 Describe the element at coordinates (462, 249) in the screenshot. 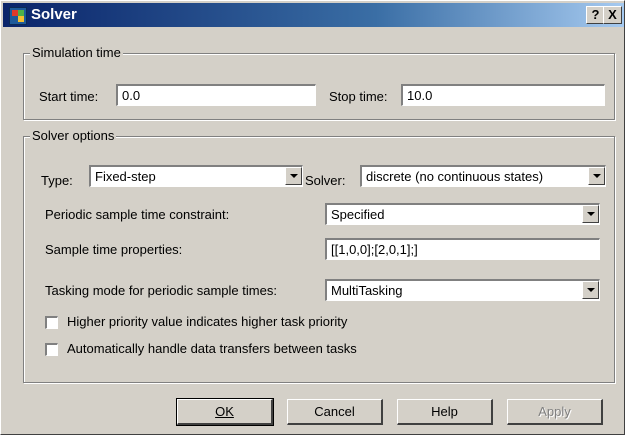

I see `sample-time-props-input: [[1,0,0];[2,0,1];]` at that location.